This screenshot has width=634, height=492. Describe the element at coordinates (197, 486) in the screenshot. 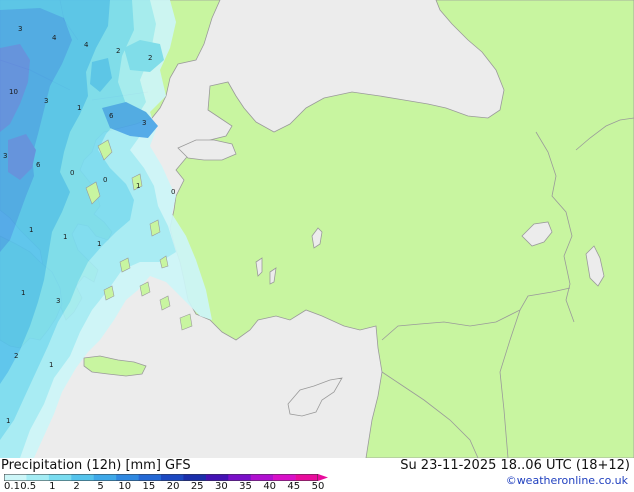

I see `legend-tick-label: 25` at that location.